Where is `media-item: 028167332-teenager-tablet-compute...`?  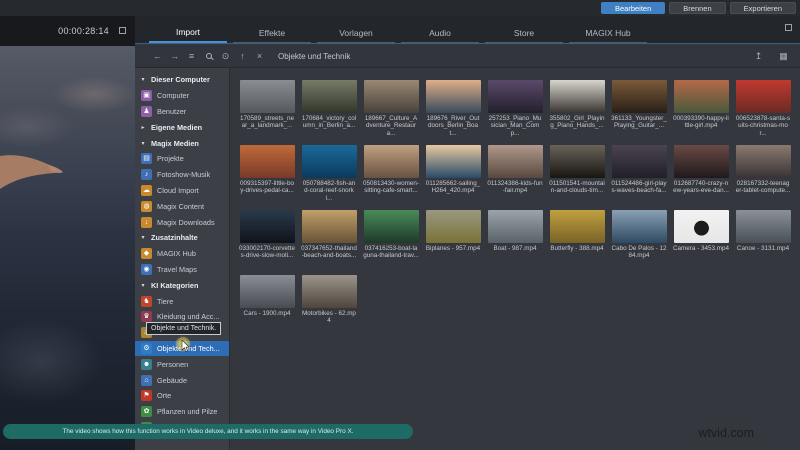 media-item: 028167332-teenager-tablet-compute... is located at coordinates (763, 177).